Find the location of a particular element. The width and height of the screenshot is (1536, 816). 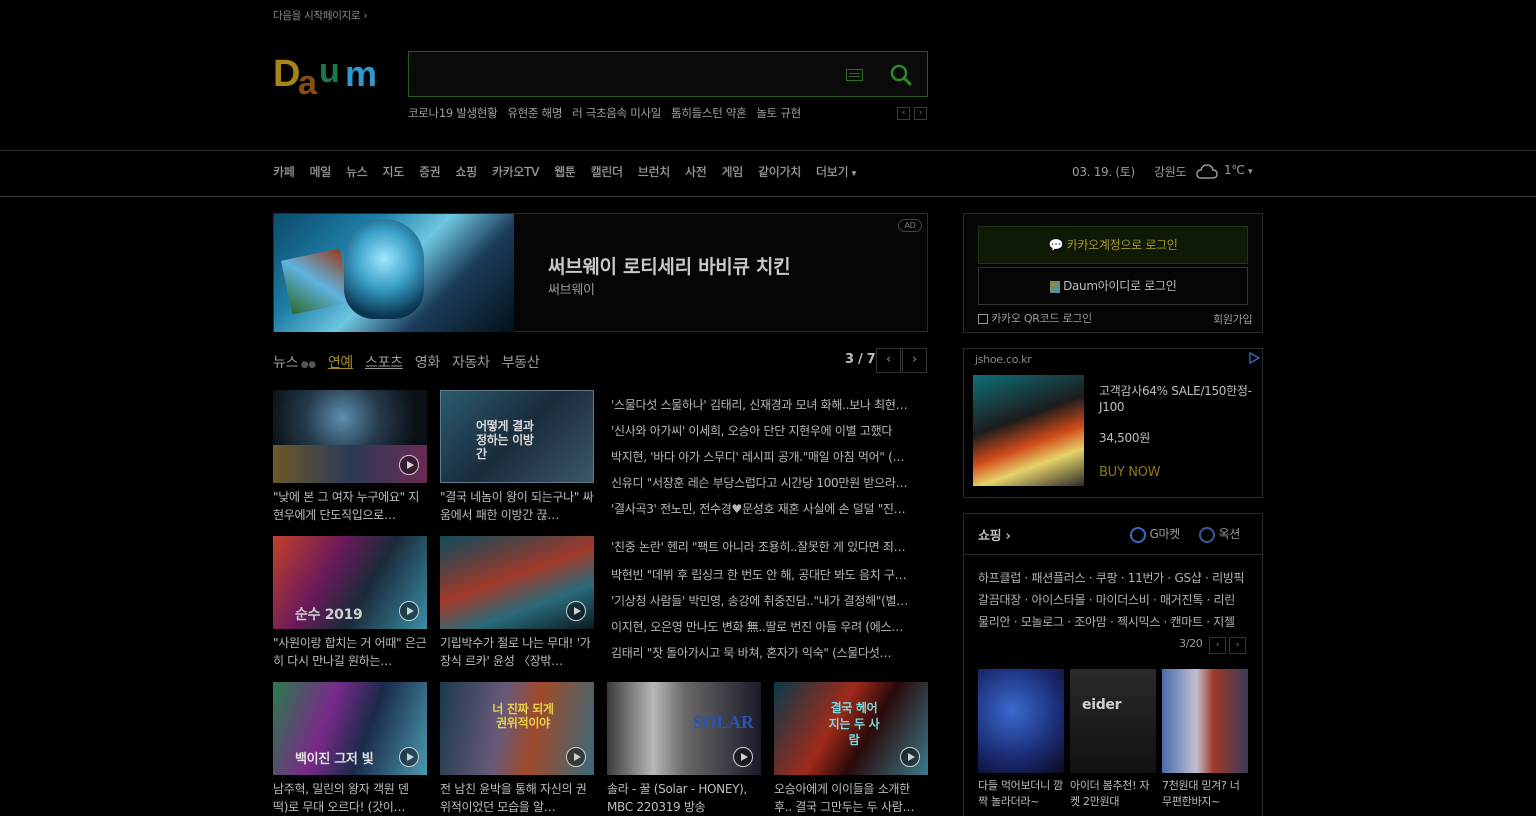

nav-more: 더보기 ▾ is located at coordinates (836, 173).